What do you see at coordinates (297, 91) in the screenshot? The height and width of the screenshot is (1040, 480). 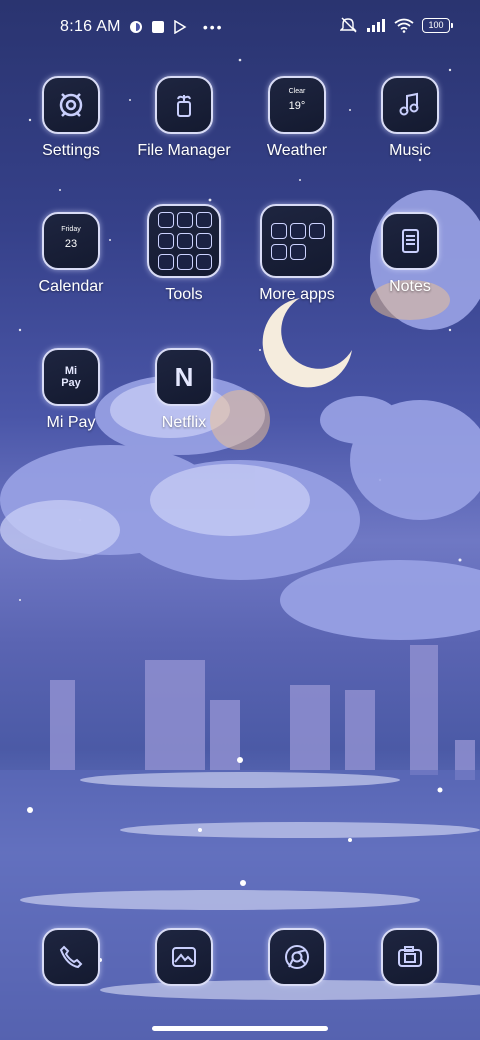 I see `weather-condition: Clear` at bounding box center [297, 91].